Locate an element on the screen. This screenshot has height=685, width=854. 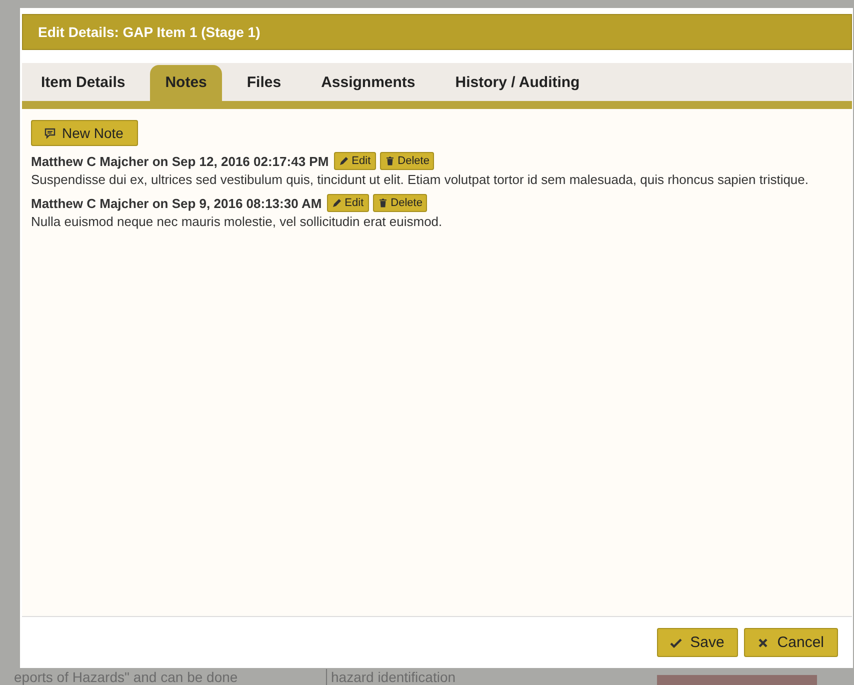
tab: Assignments is located at coordinates (368, 83).